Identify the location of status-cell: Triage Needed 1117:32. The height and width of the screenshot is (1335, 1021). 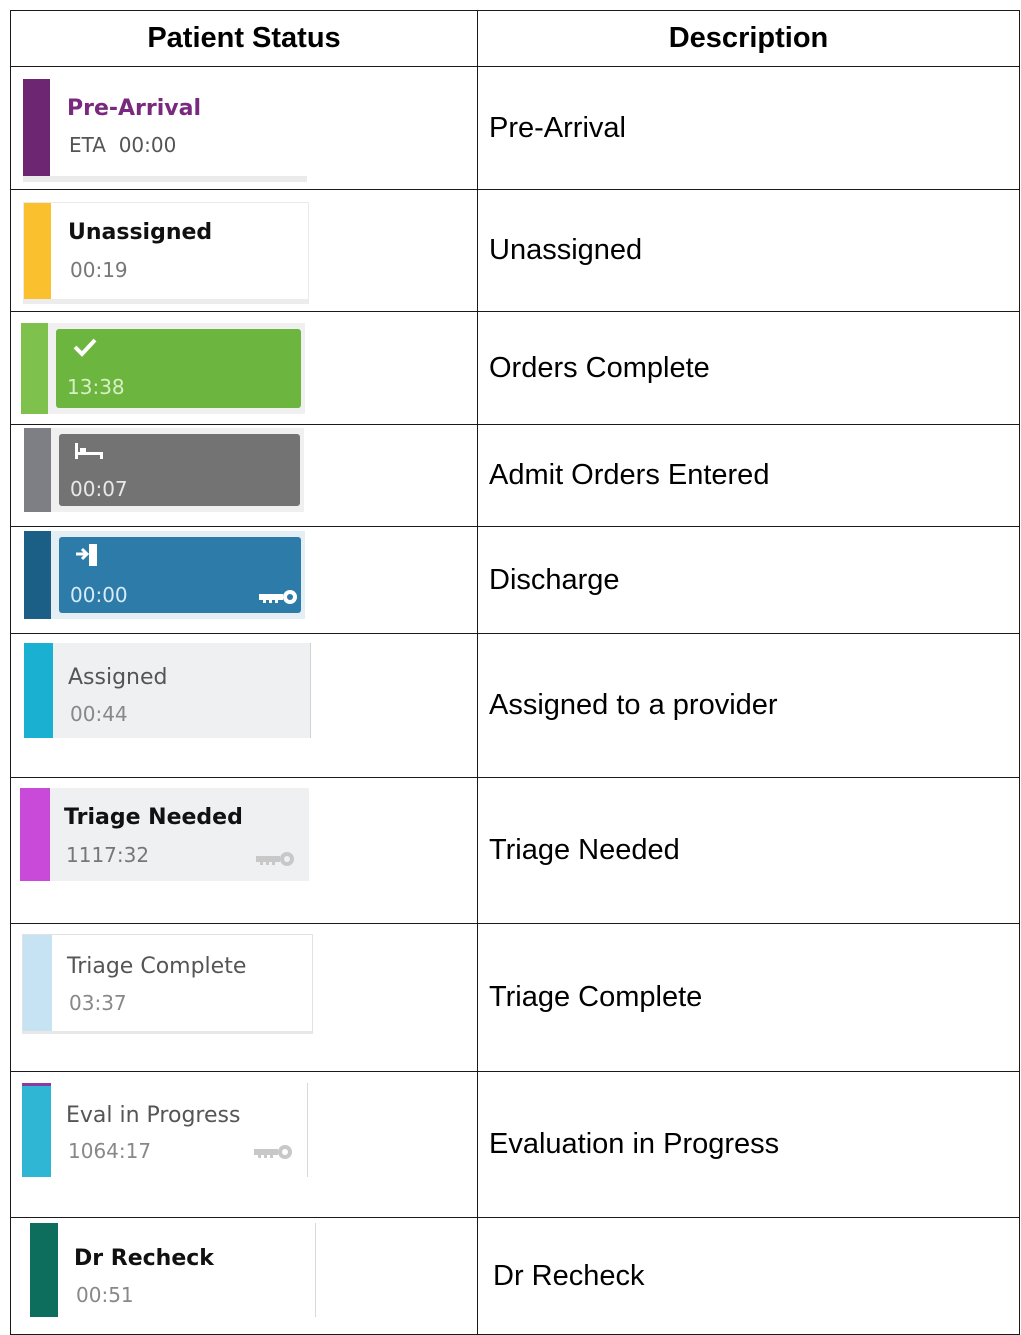
(244, 850).